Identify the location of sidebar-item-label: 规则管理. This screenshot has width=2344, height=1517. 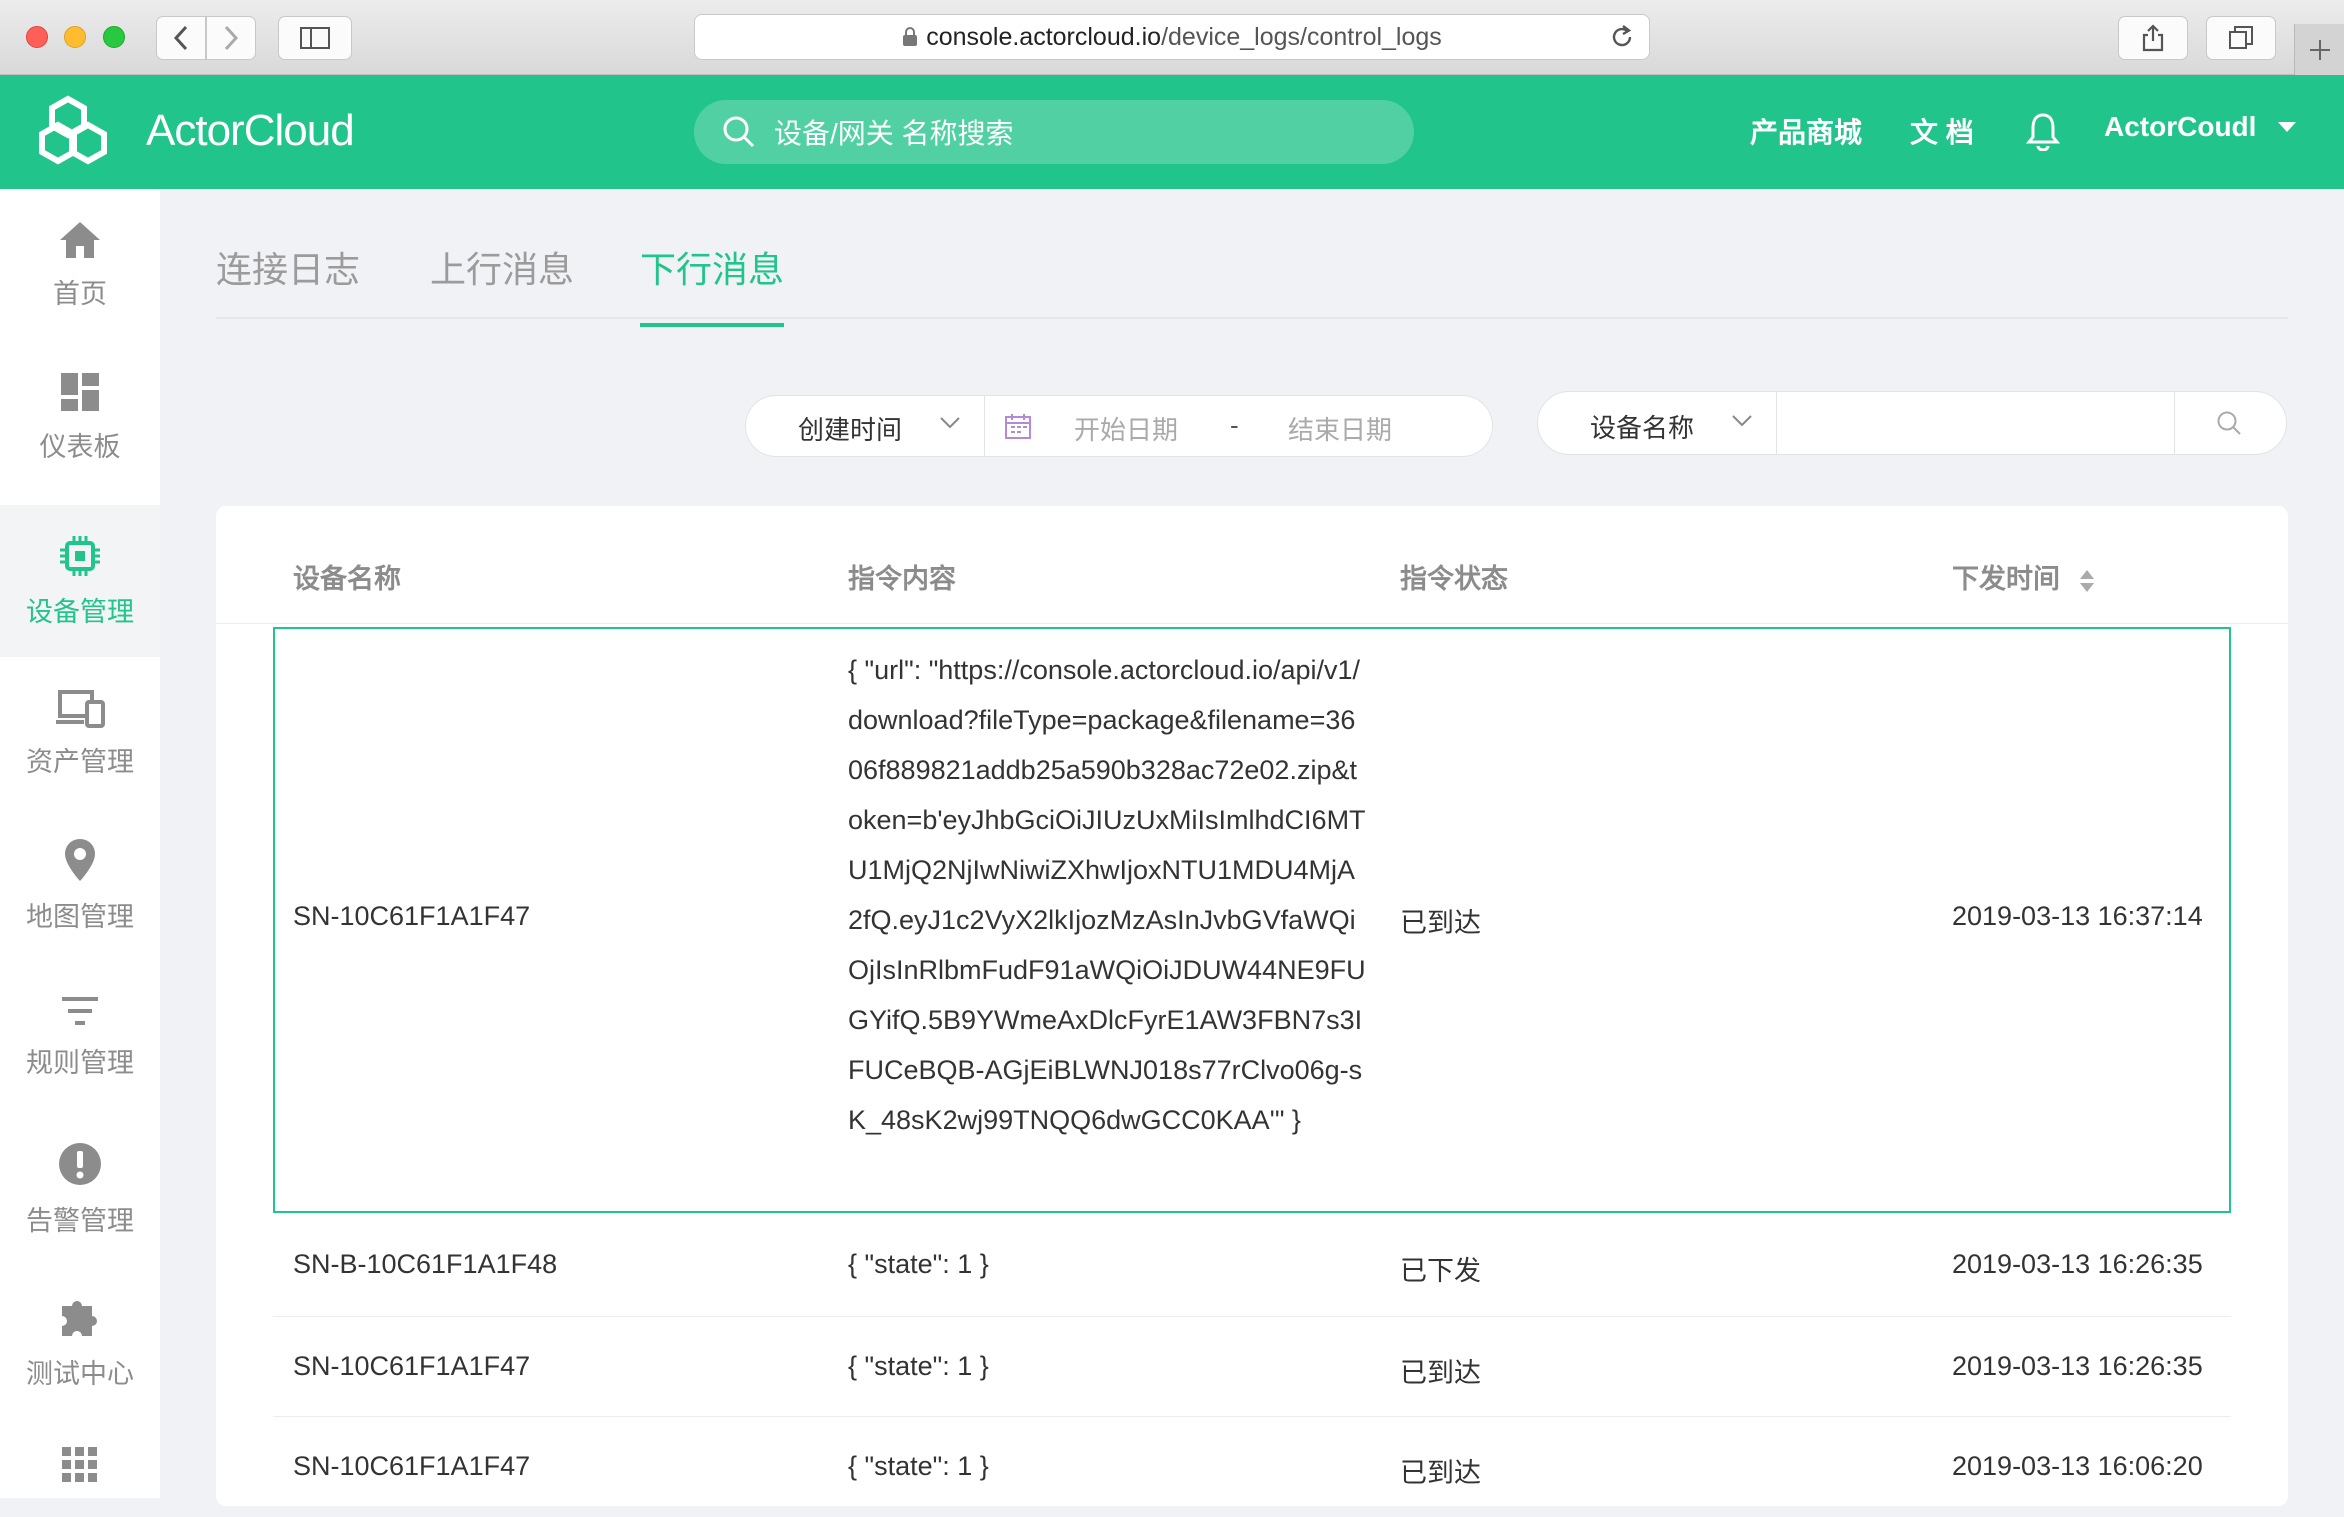
(80, 1062).